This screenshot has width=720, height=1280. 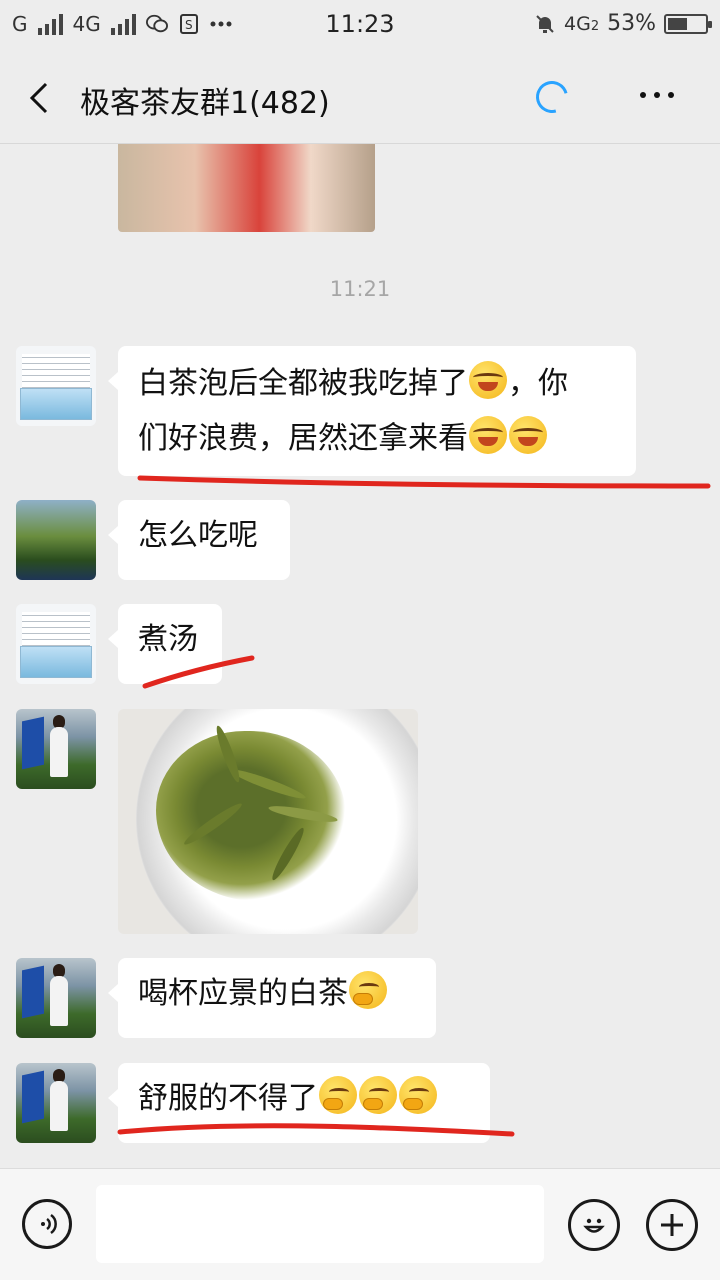 I want to click on message-text: 煮汤, so click(x=168, y=639).